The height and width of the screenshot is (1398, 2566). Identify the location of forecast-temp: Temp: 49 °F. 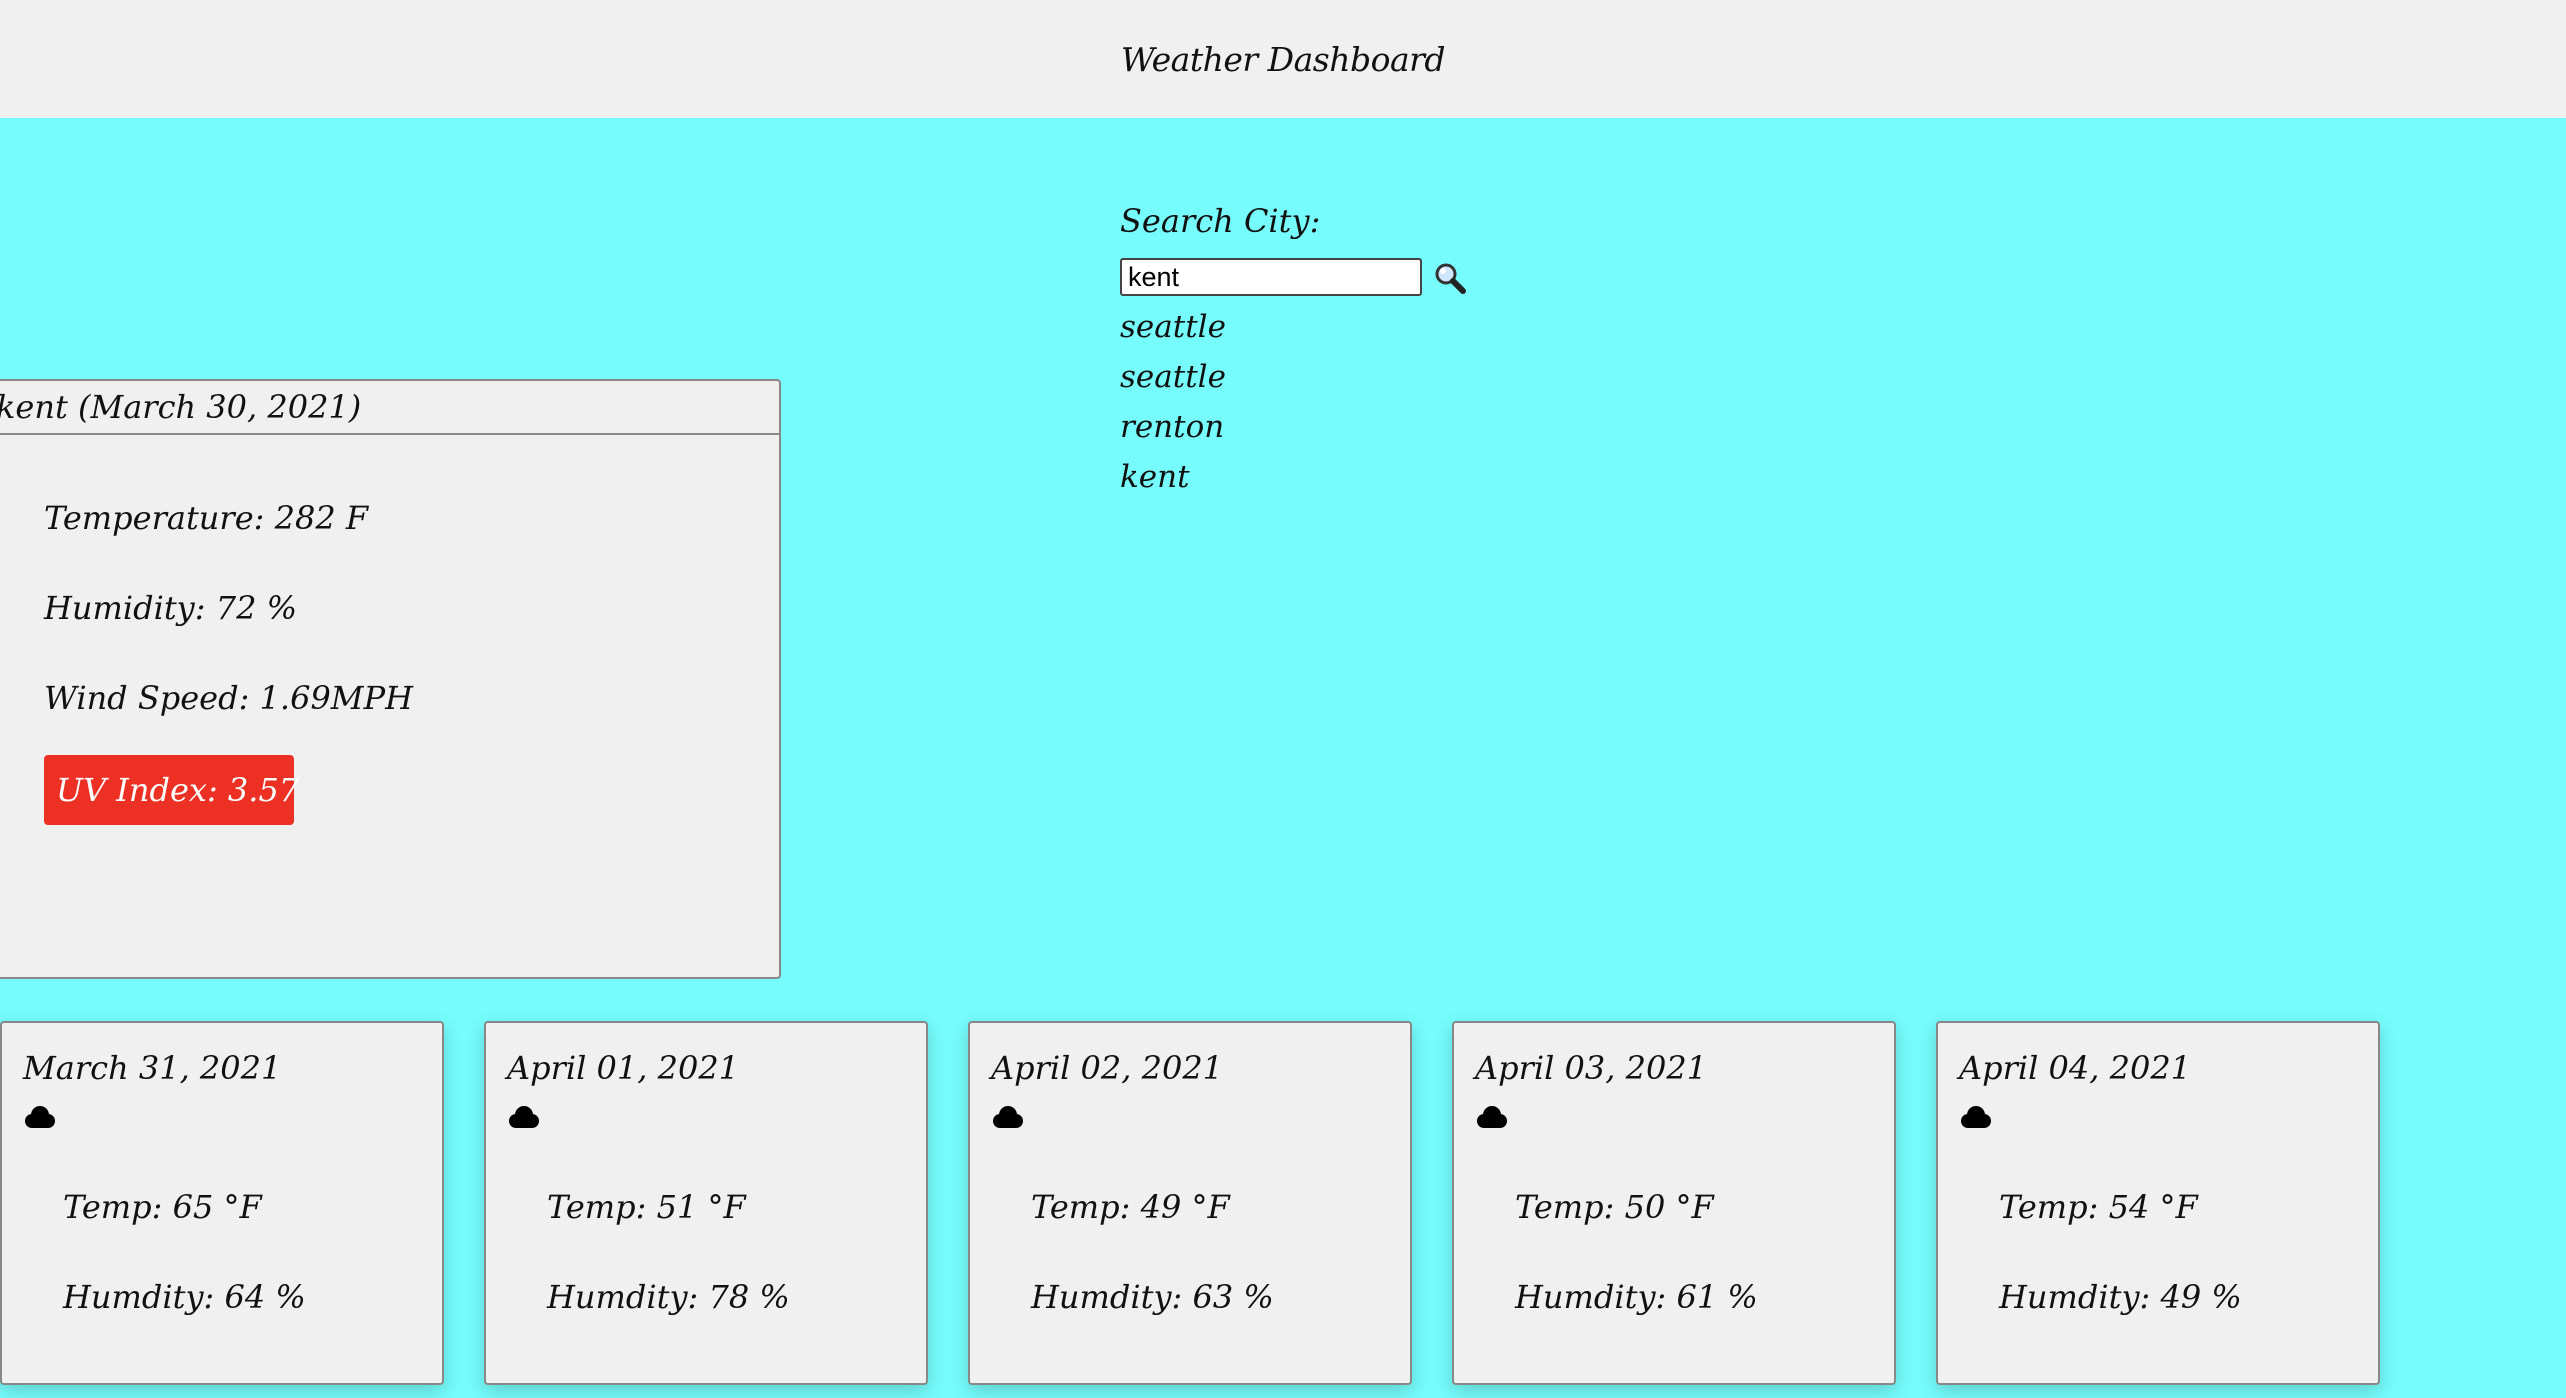
(1130, 1207).